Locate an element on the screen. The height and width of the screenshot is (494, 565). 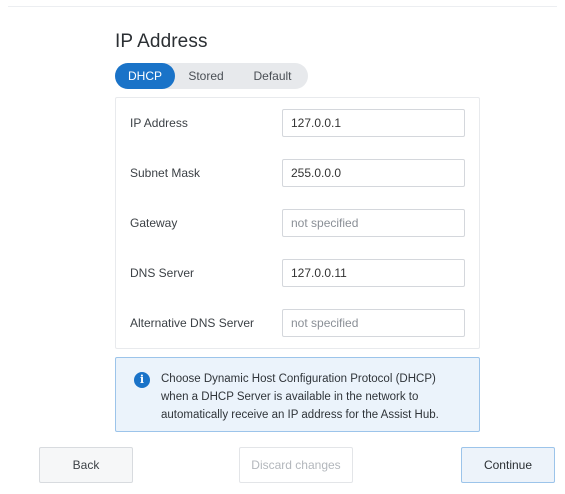
ip-address-label: IP Address is located at coordinates (159, 123).